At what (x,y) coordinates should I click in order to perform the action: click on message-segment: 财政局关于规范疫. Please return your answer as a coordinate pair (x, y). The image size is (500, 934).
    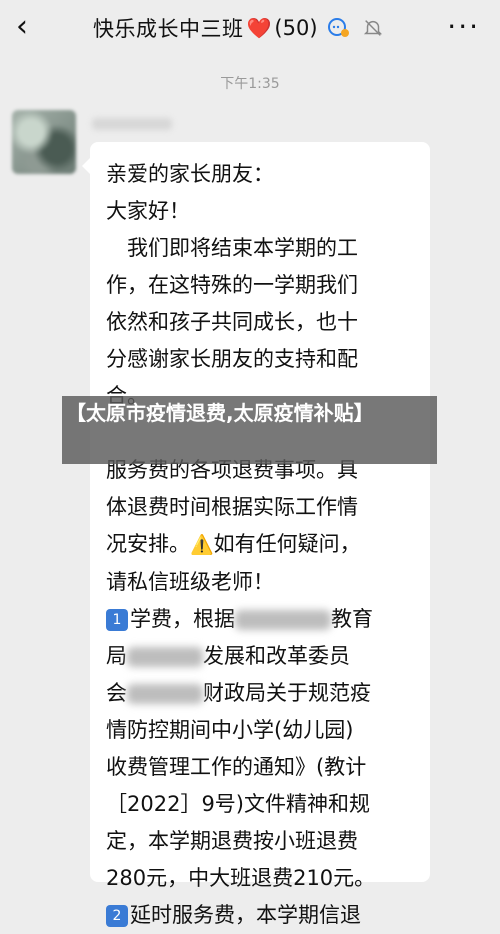
    Looking at the image, I should click on (287, 693).